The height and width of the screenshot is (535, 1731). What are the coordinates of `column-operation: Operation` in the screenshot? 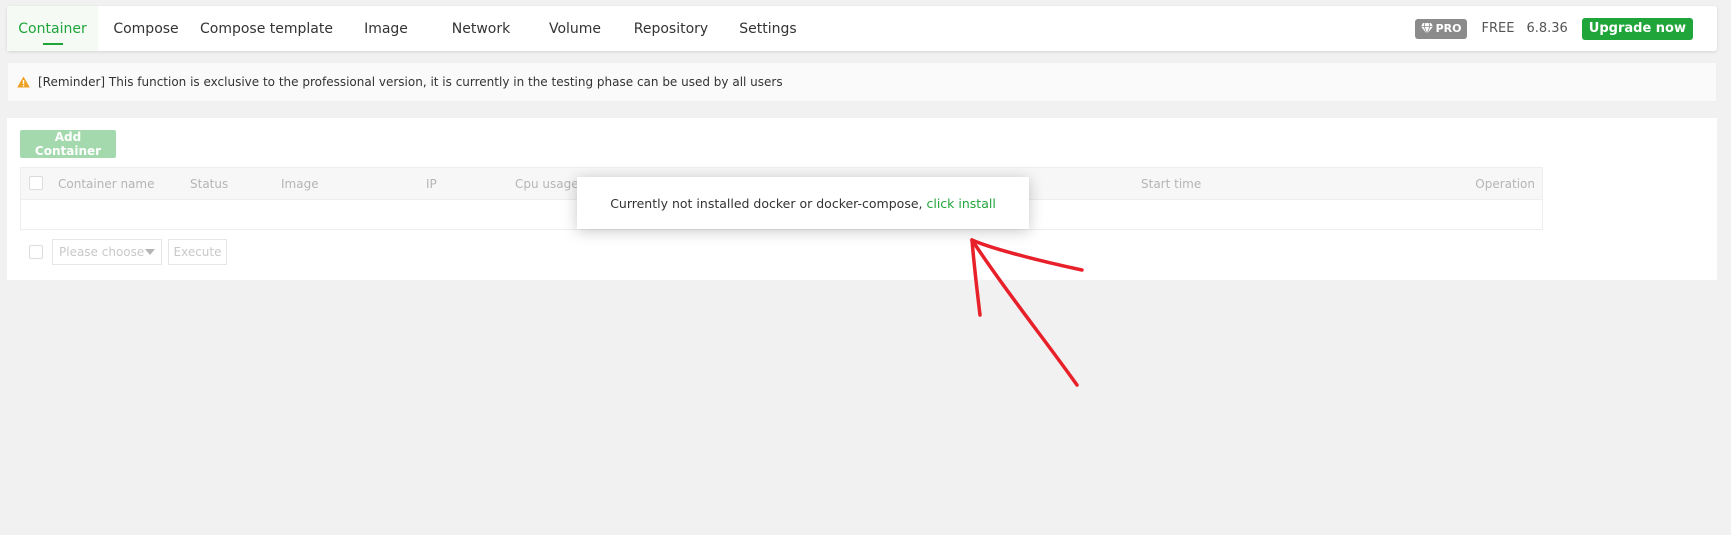 It's located at (1505, 184).